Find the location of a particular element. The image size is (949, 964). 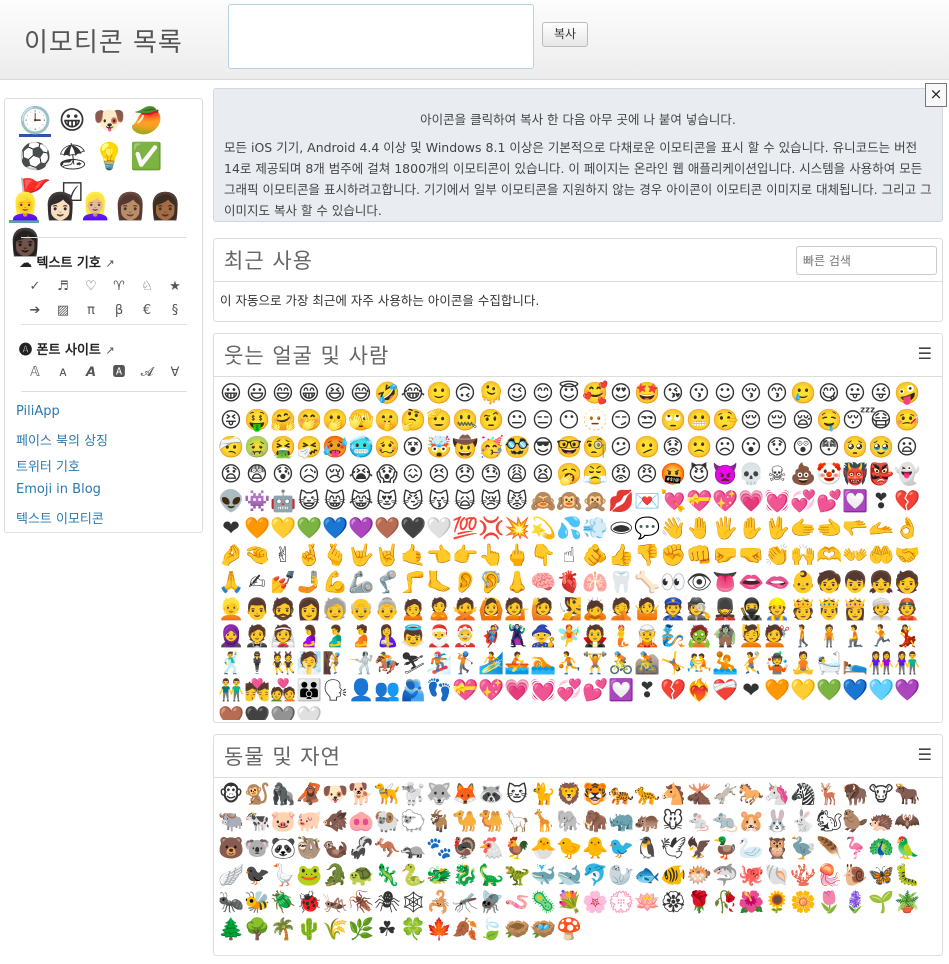

emoji-cell: 💌 is located at coordinates (647, 501).